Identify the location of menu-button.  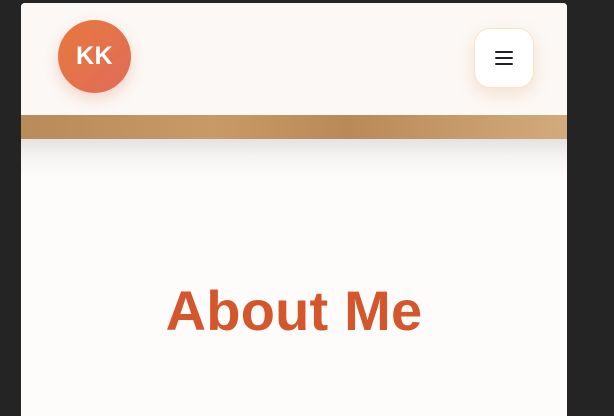
(504, 58).